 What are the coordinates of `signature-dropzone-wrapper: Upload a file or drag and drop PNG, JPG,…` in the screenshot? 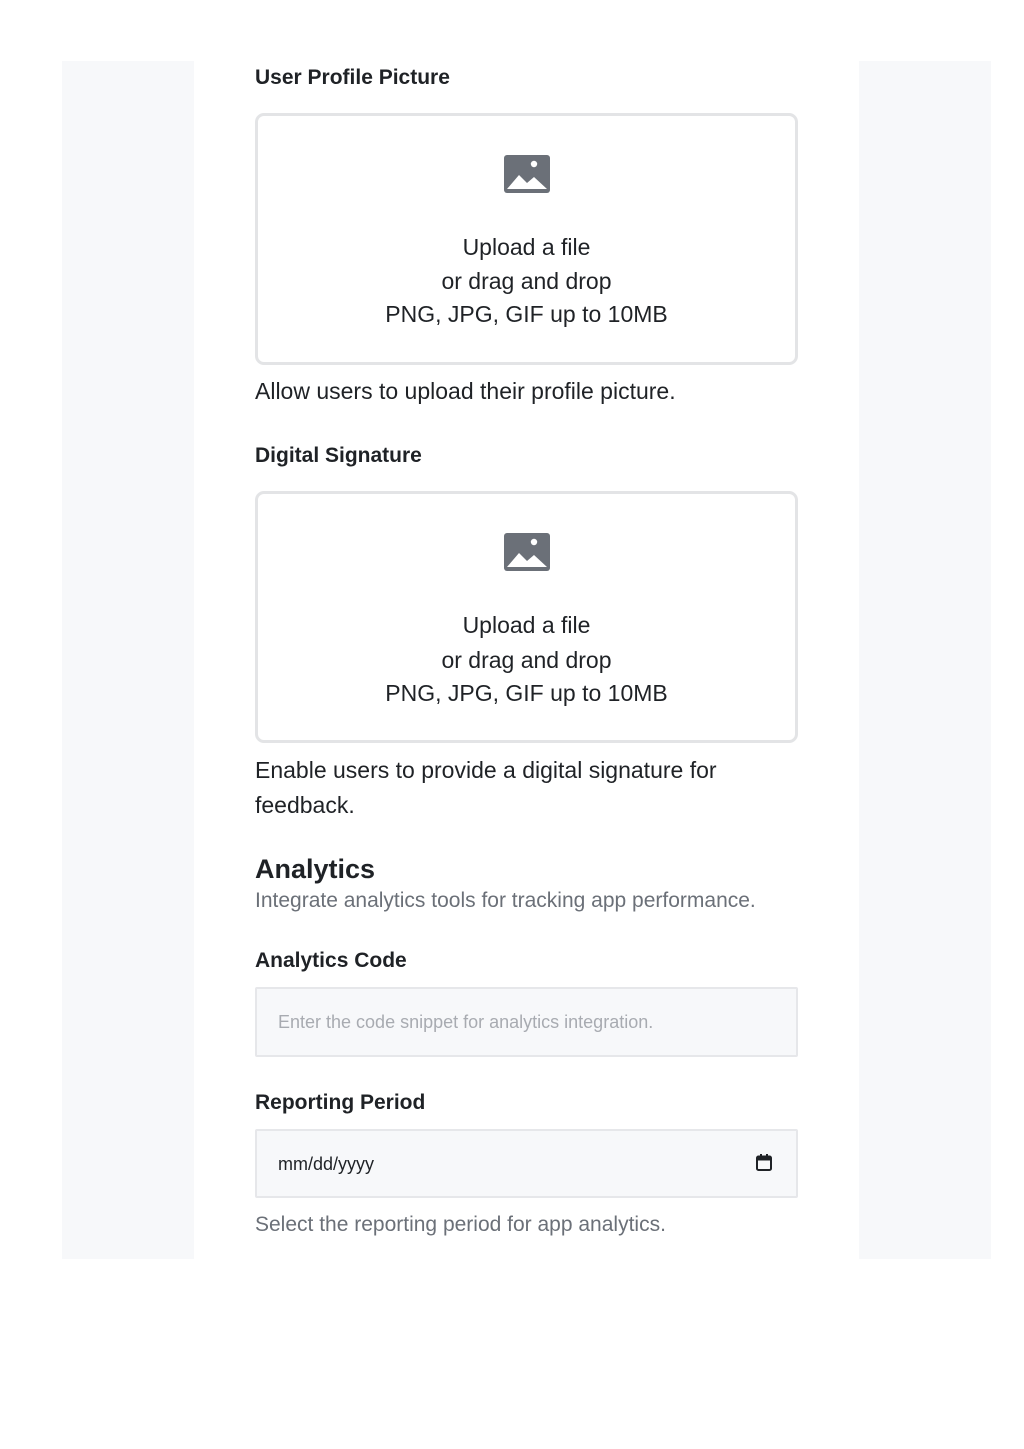 It's located at (526, 617).